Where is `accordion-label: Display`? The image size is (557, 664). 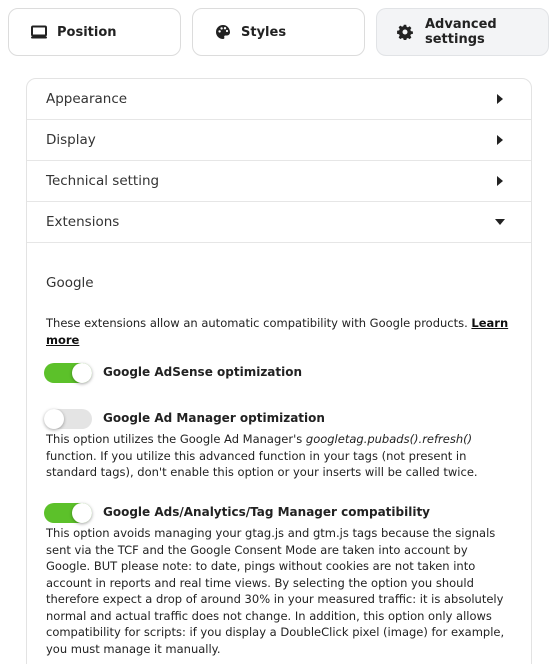
accordion-label: Display is located at coordinates (71, 140).